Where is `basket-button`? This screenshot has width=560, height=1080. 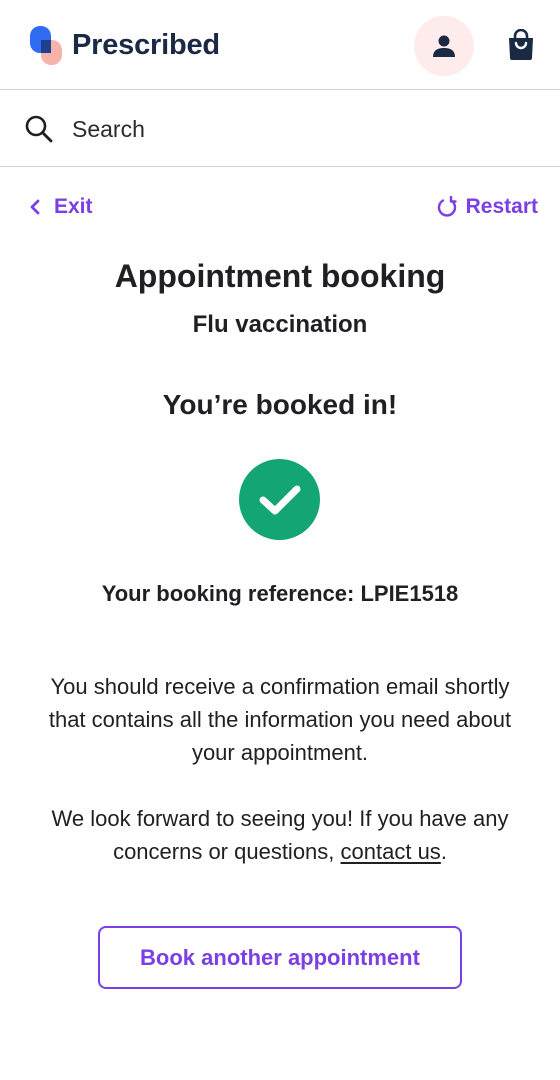 basket-button is located at coordinates (521, 45).